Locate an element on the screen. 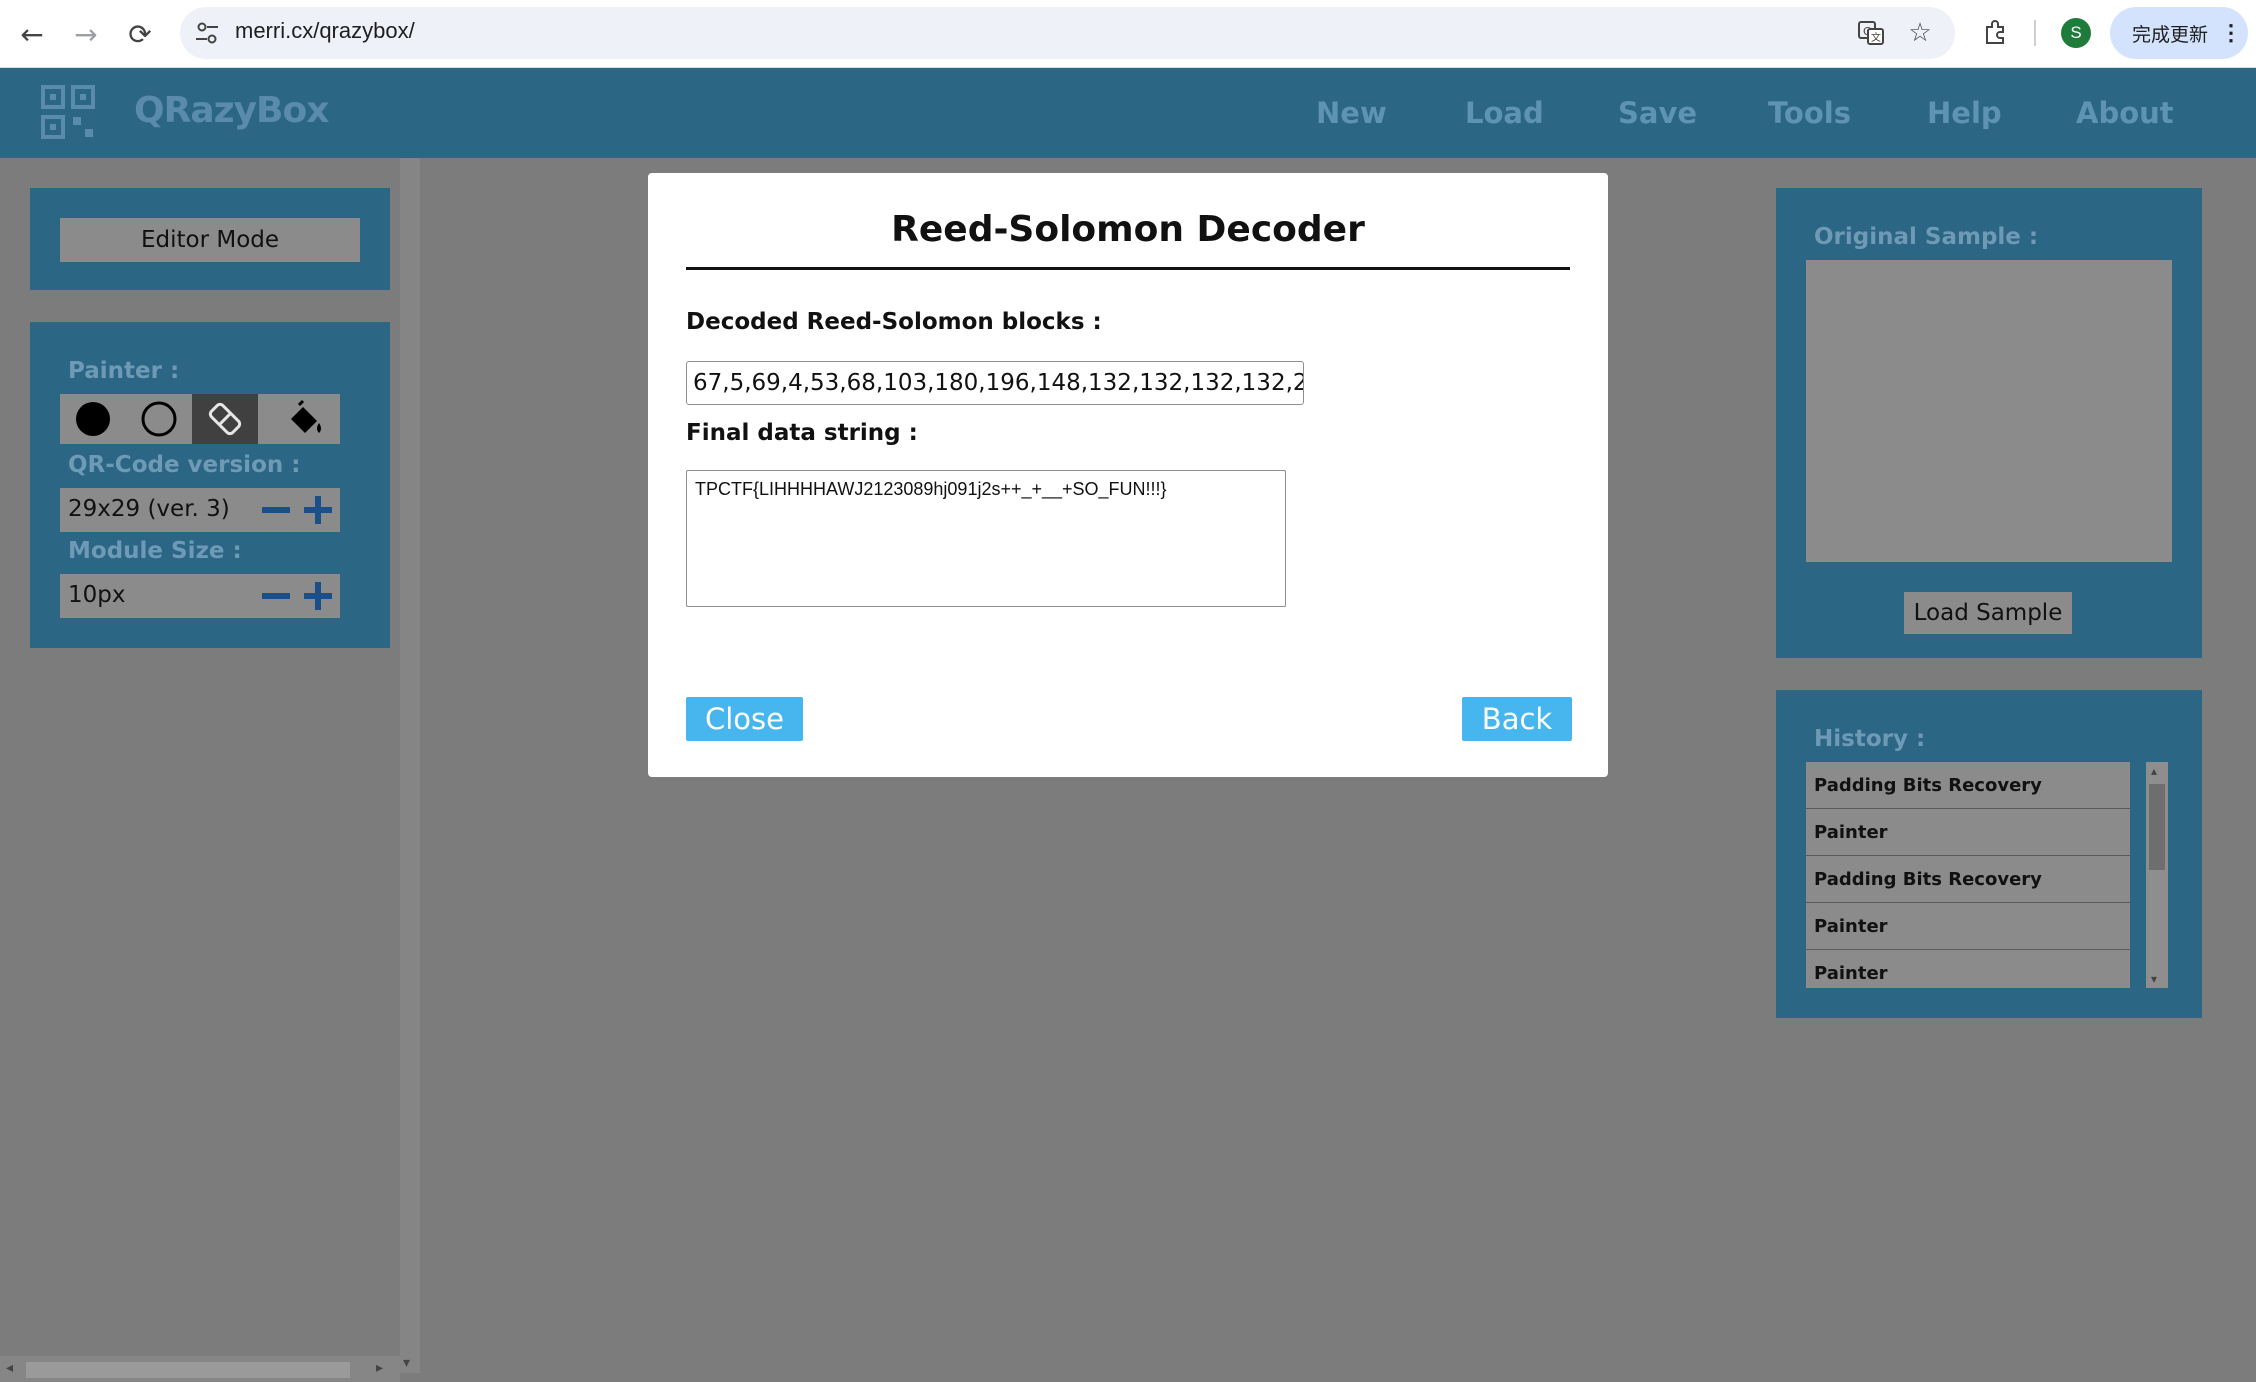 The image size is (2256, 1382). svg-text: 文 is located at coordinates (1876, 37).